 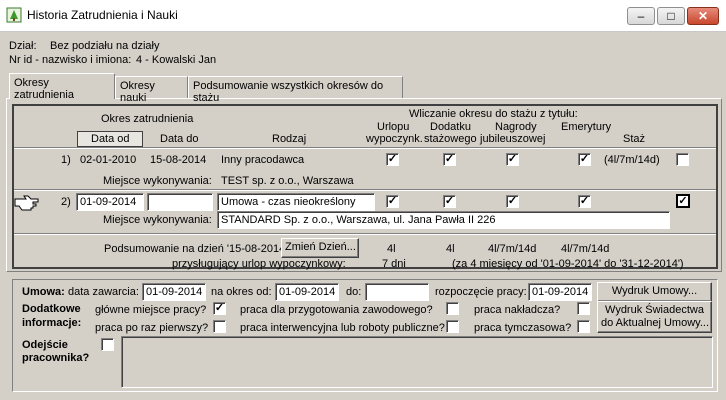 I want to click on pointing-hand-icon, so click(x=26, y=203).